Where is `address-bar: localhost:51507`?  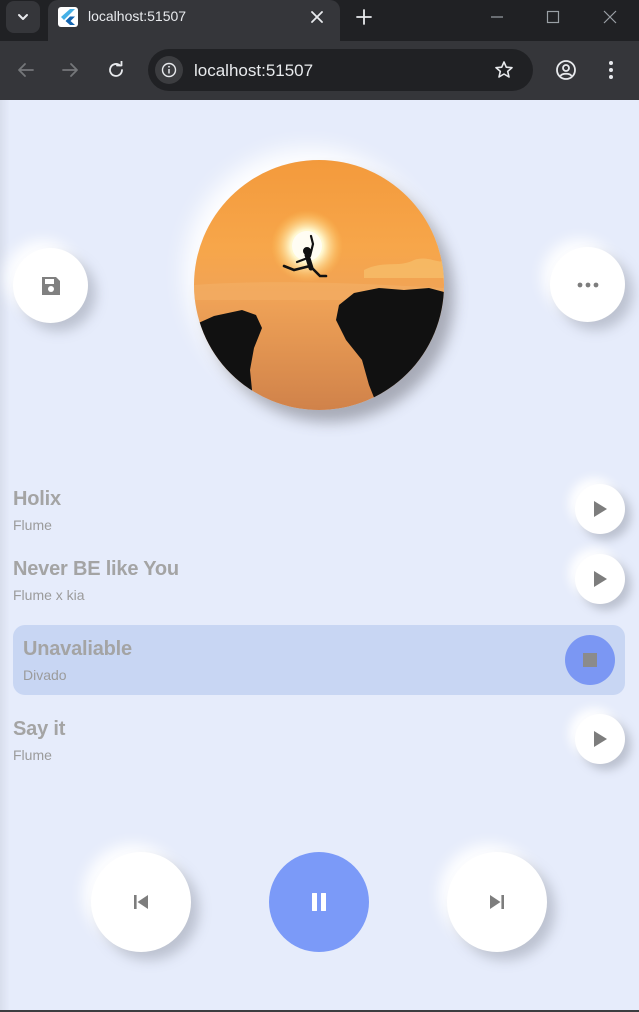 address-bar: localhost:51507 is located at coordinates (340, 70).